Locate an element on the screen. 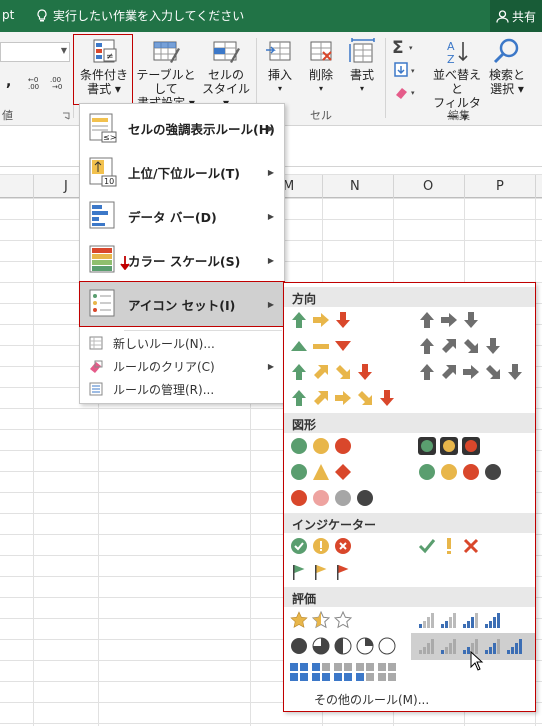 This screenshot has height=726, width=542. boxes-2-icon is located at coordinates (343, 672).